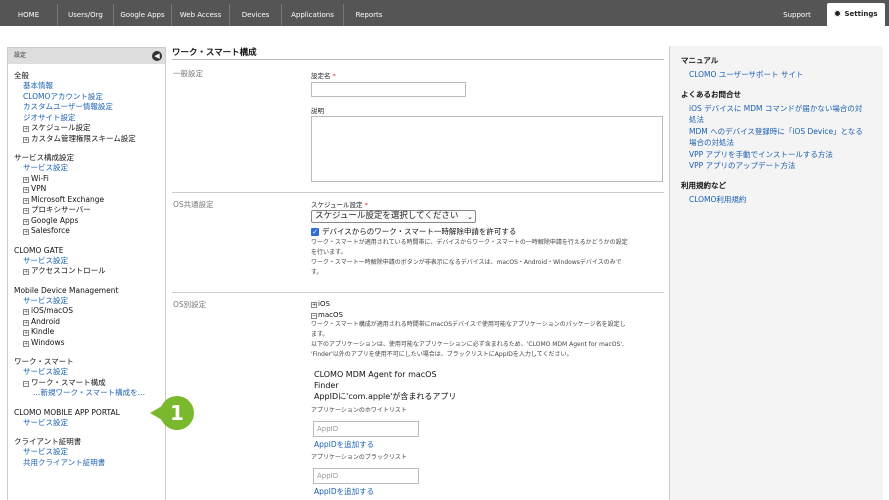 The image size is (889, 500). I want to click on sidebar-link-geosite: ジオサイト設定, so click(86, 118).